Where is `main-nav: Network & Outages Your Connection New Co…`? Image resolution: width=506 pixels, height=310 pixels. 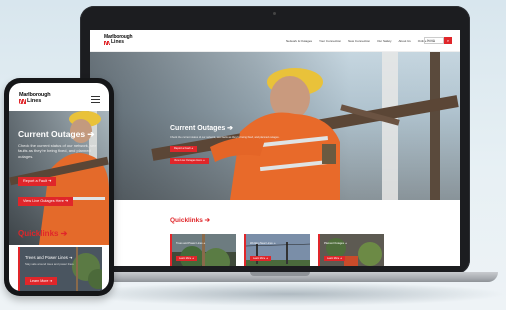
main-nav: Network & Outages Your Connection New Co… is located at coordinates (360, 41).